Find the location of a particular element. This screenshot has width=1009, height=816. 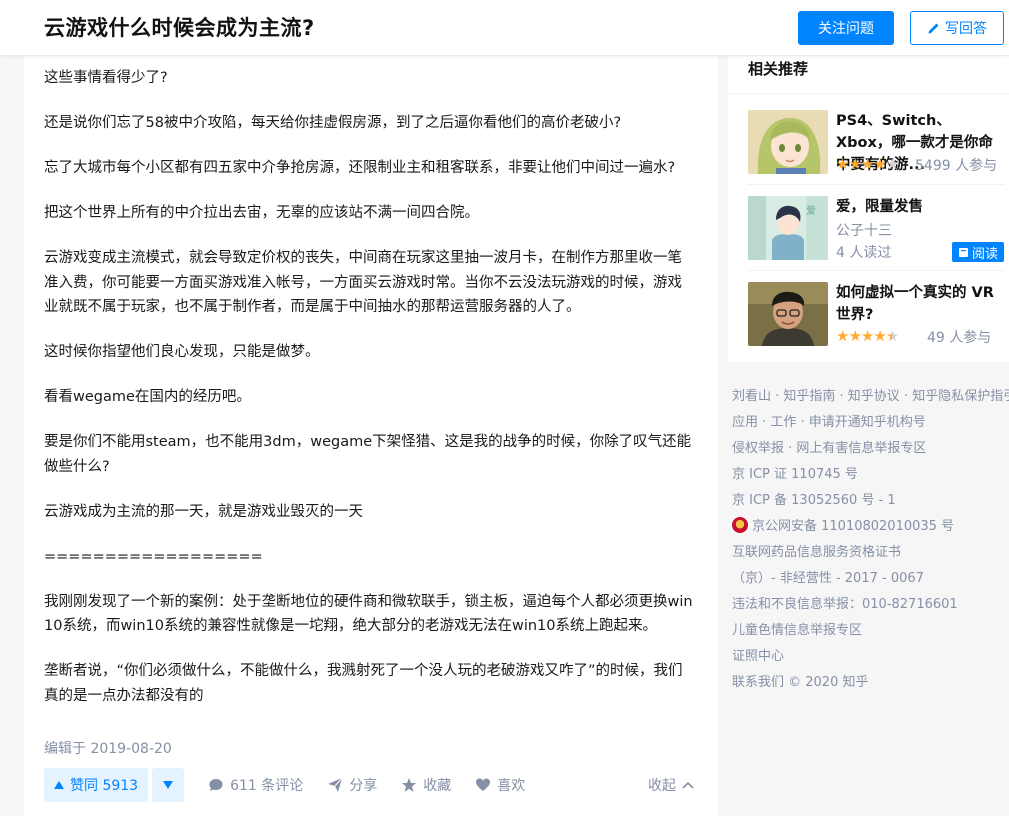

footer-drug-license: 互联网药品信息服务资格证书 is located at coordinates (870, 553).